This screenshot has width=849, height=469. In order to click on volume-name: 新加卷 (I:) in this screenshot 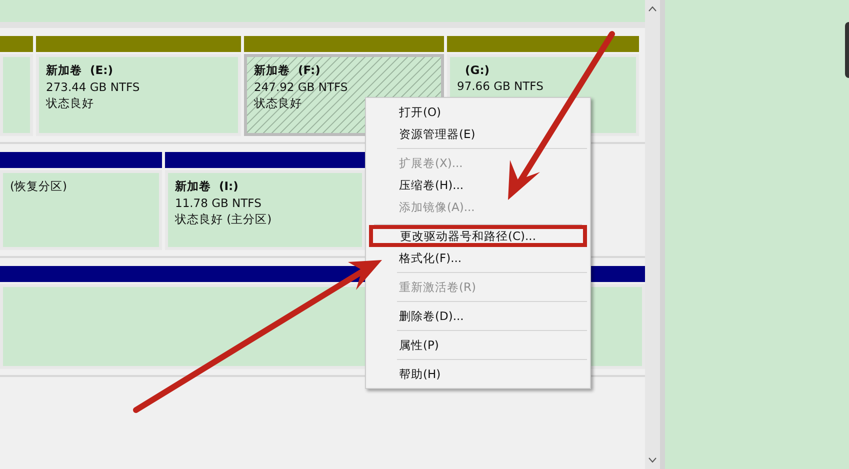, I will do `click(207, 186)`.